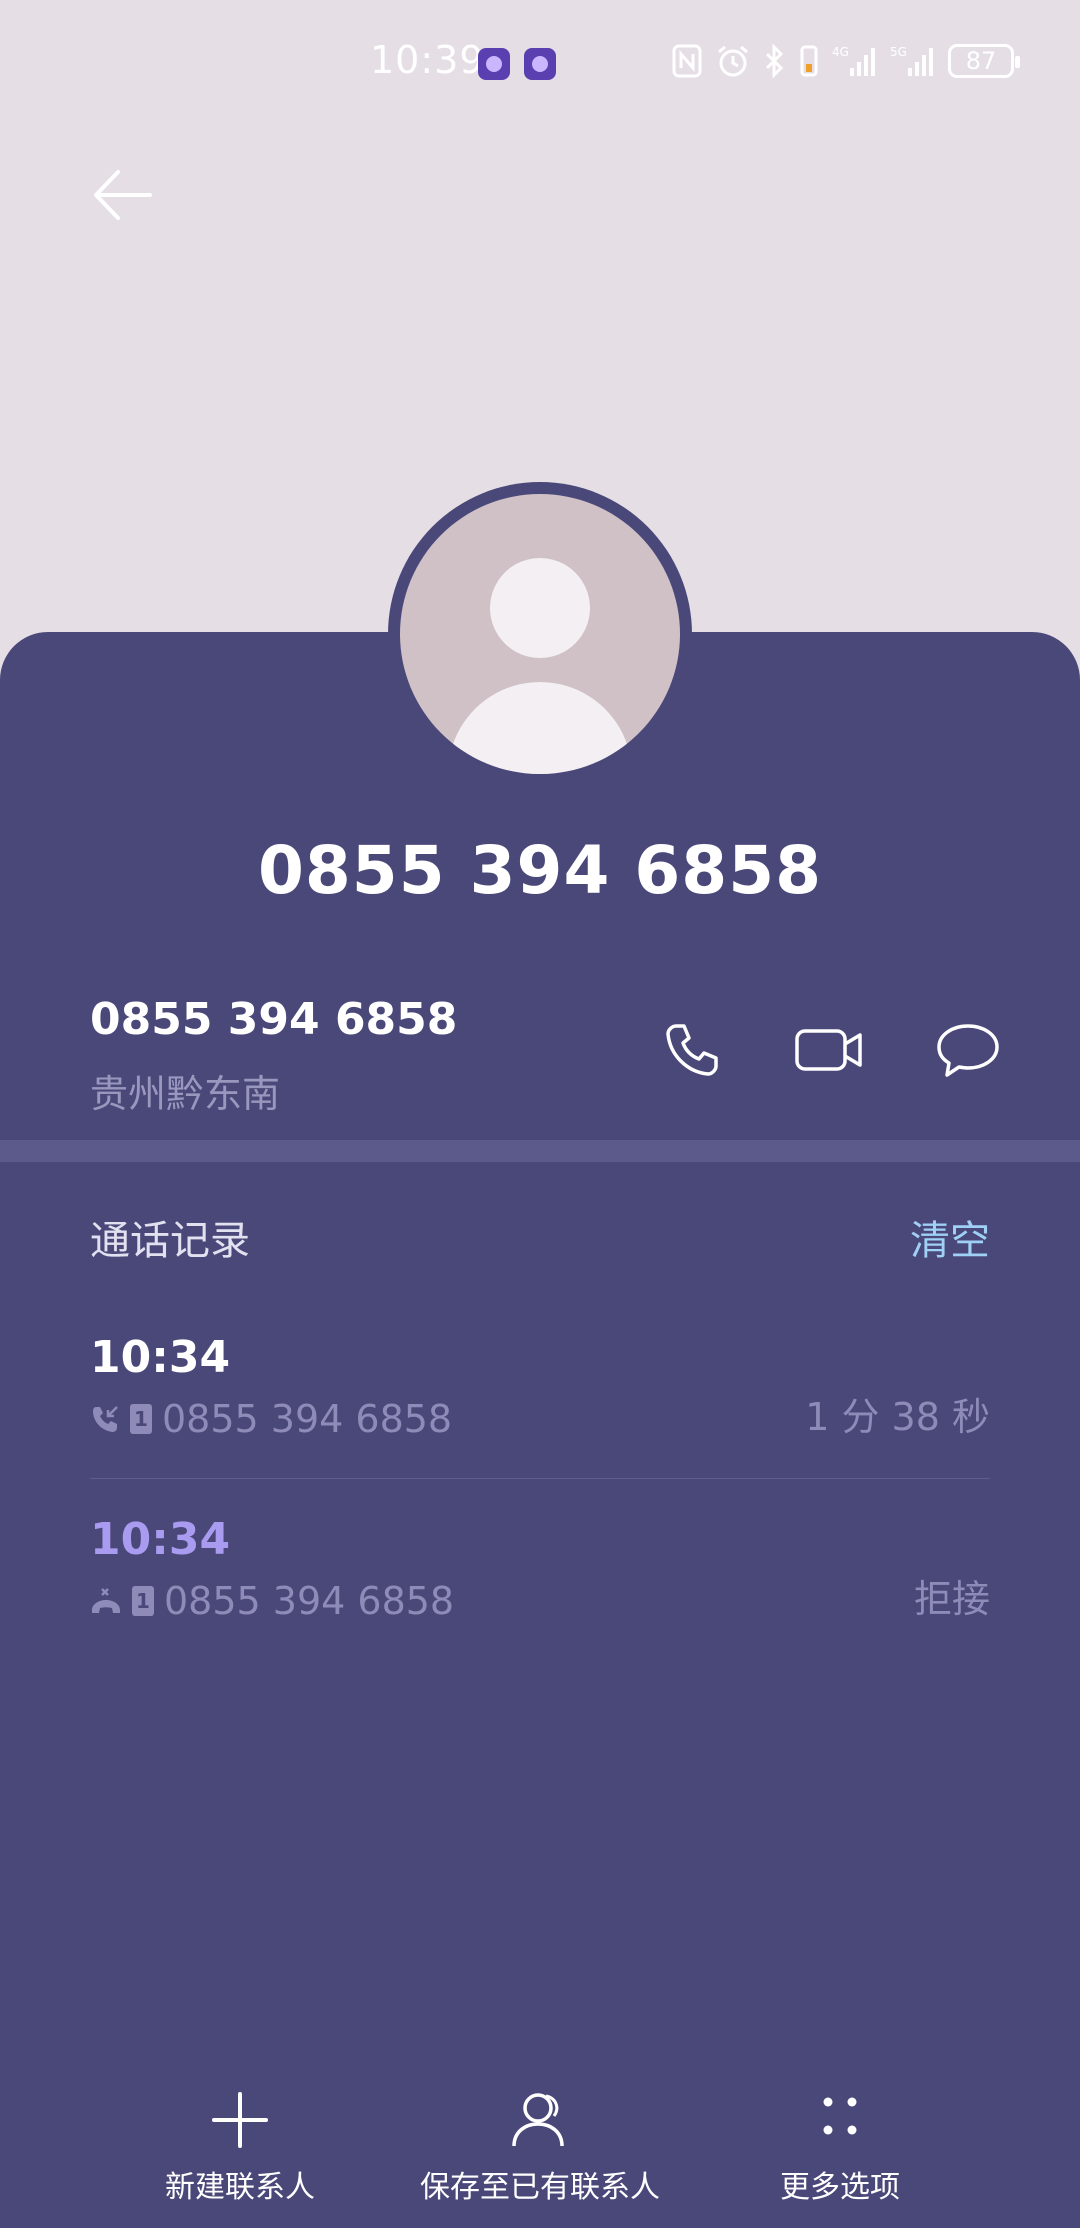 The width and height of the screenshot is (1080, 2228). What do you see at coordinates (840, 2148) in the screenshot?
I see `more-options-button: 更多选项` at bounding box center [840, 2148].